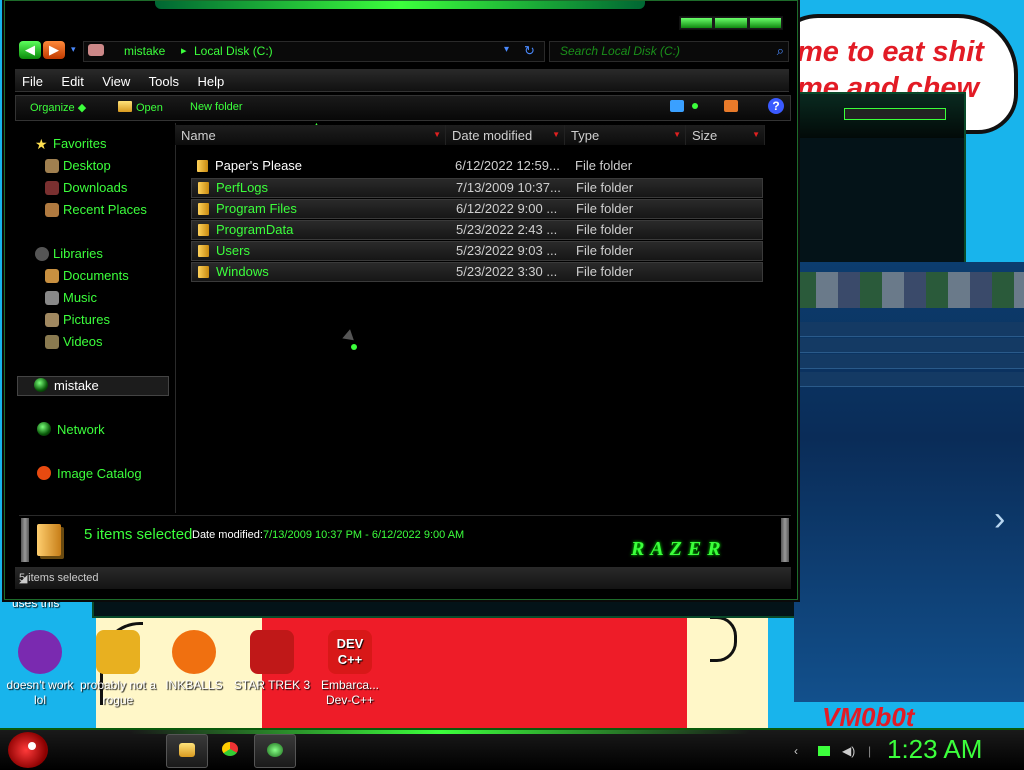  Describe the element at coordinates (310, 135) in the screenshot. I see `column-header-name: Name ▼` at that location.